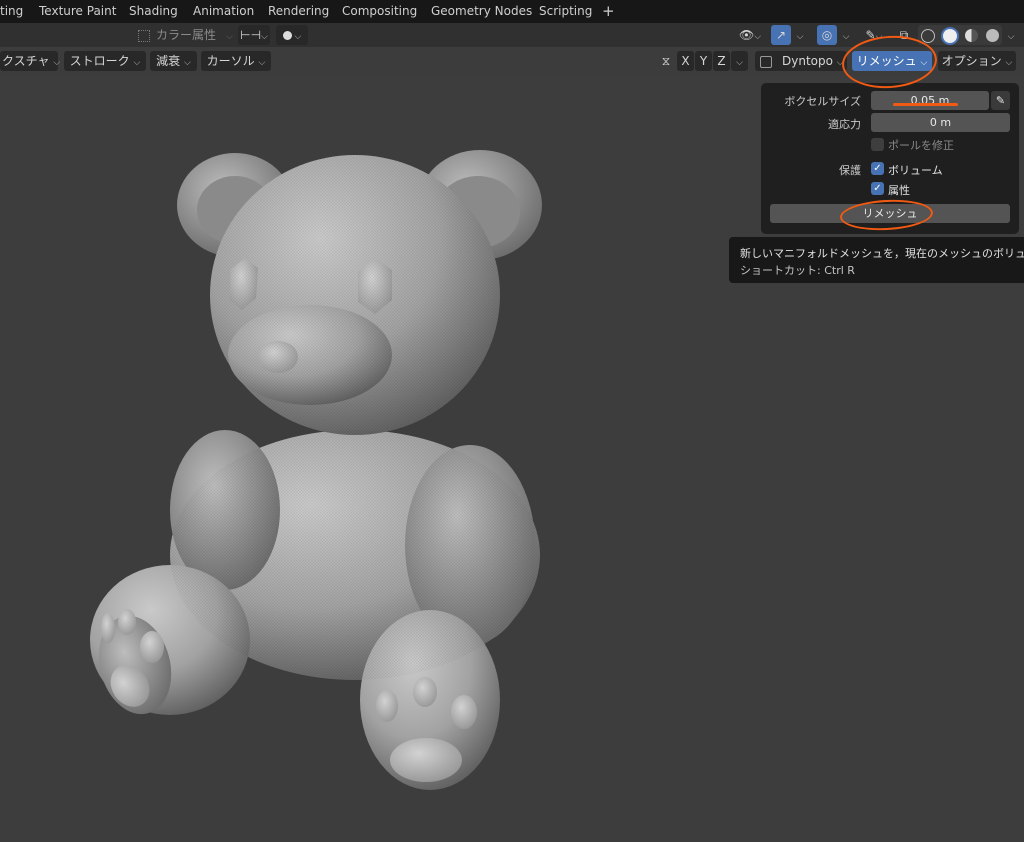  I want to click on options-menu-label: オプション, so click(971, 61).